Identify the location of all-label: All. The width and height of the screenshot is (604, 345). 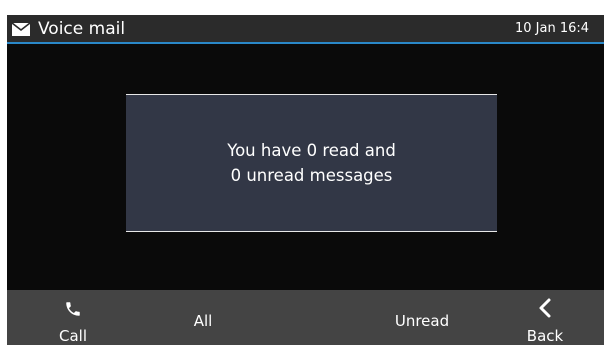
(203, 321).